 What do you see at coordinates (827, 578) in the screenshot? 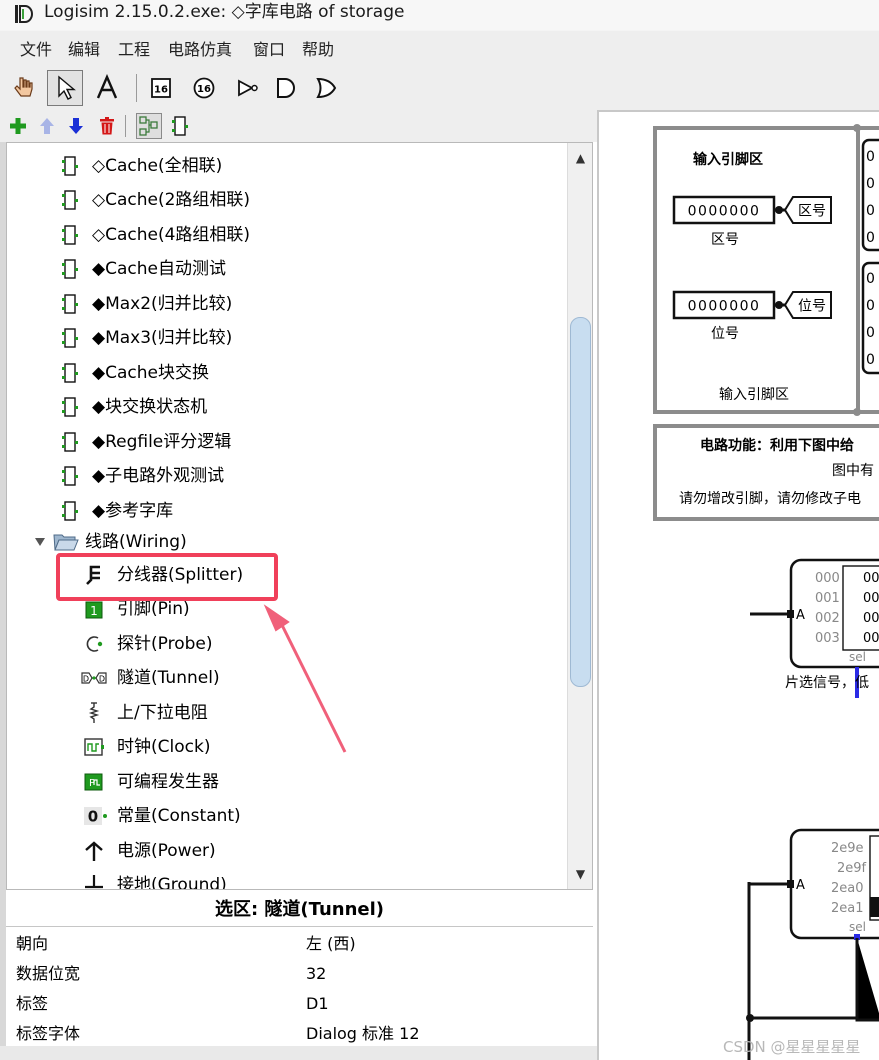
I see `rom-address: 000` at bounding box center [827, 578].